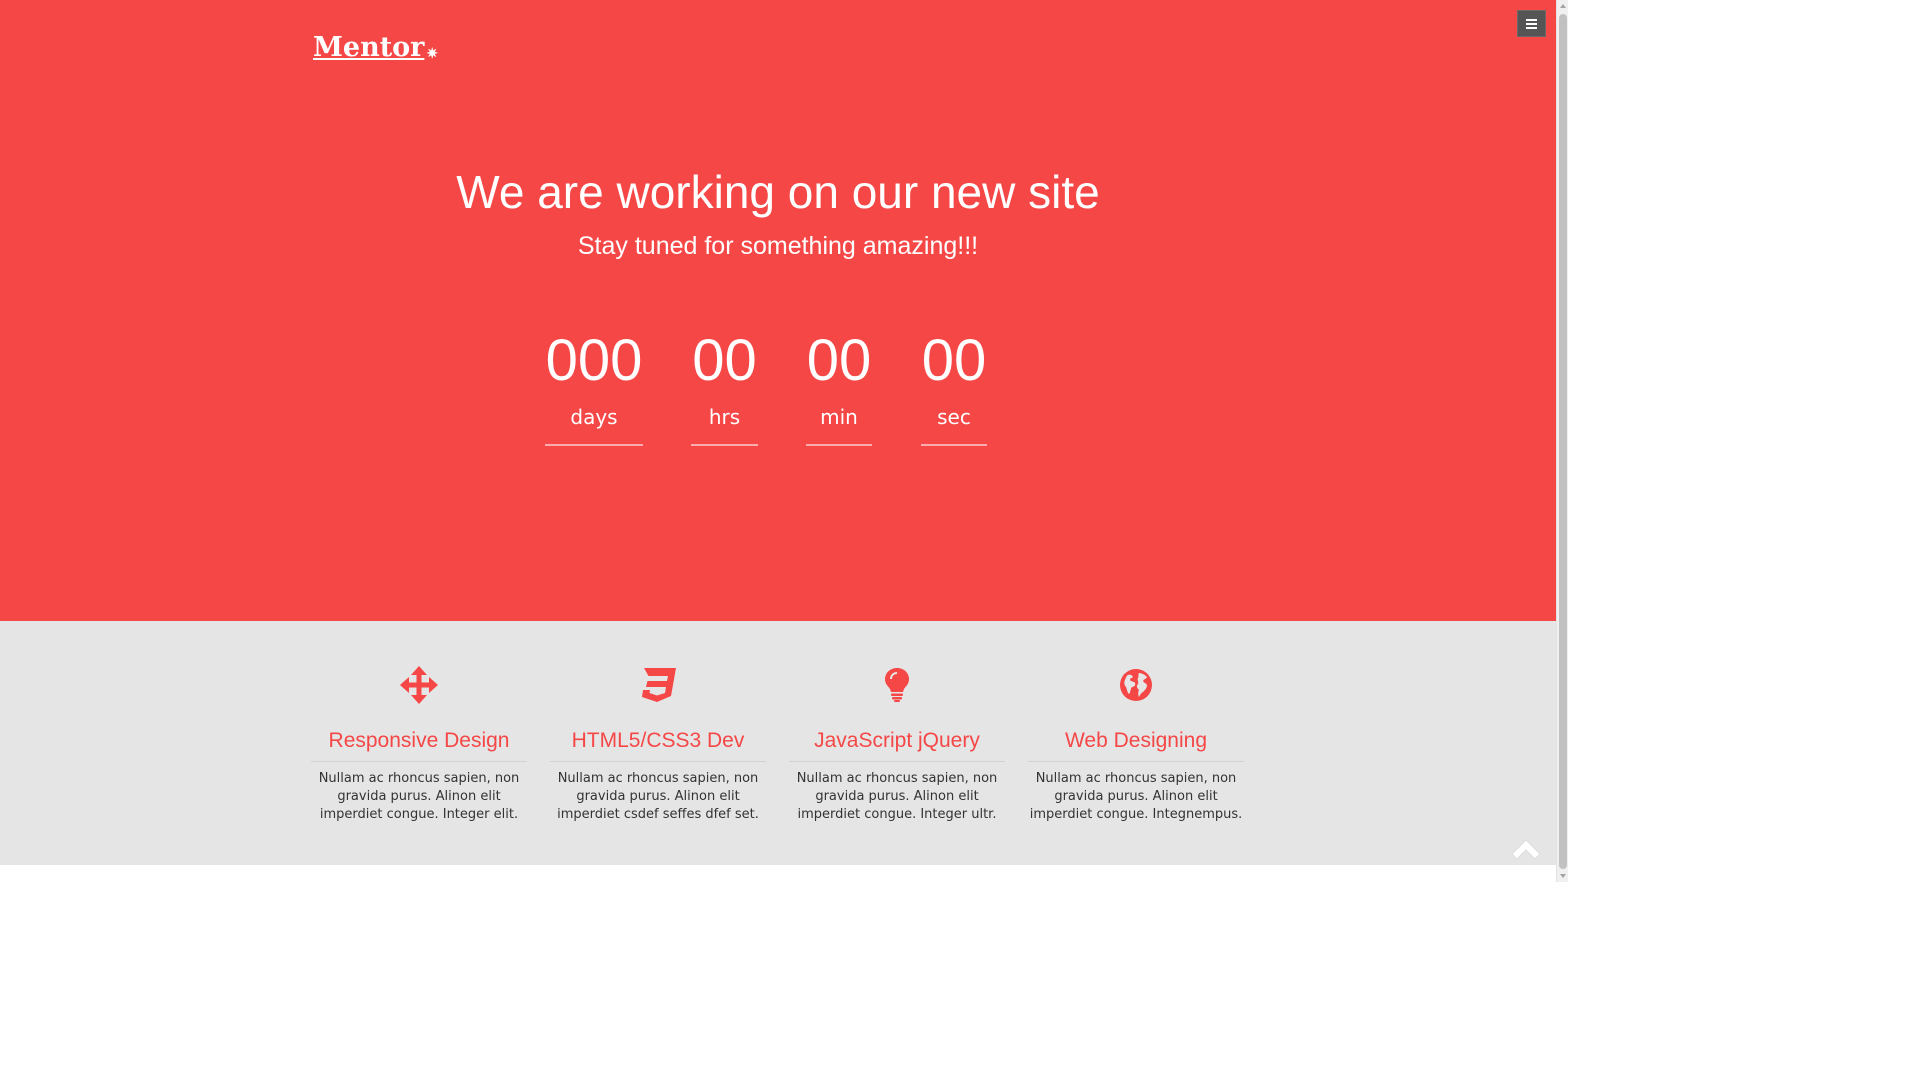  What do you see at coordinates (658, 740) in the screenshot?
I see `feature-title: HTML5/CSS3 Dev` at bounding box center [658, 740].